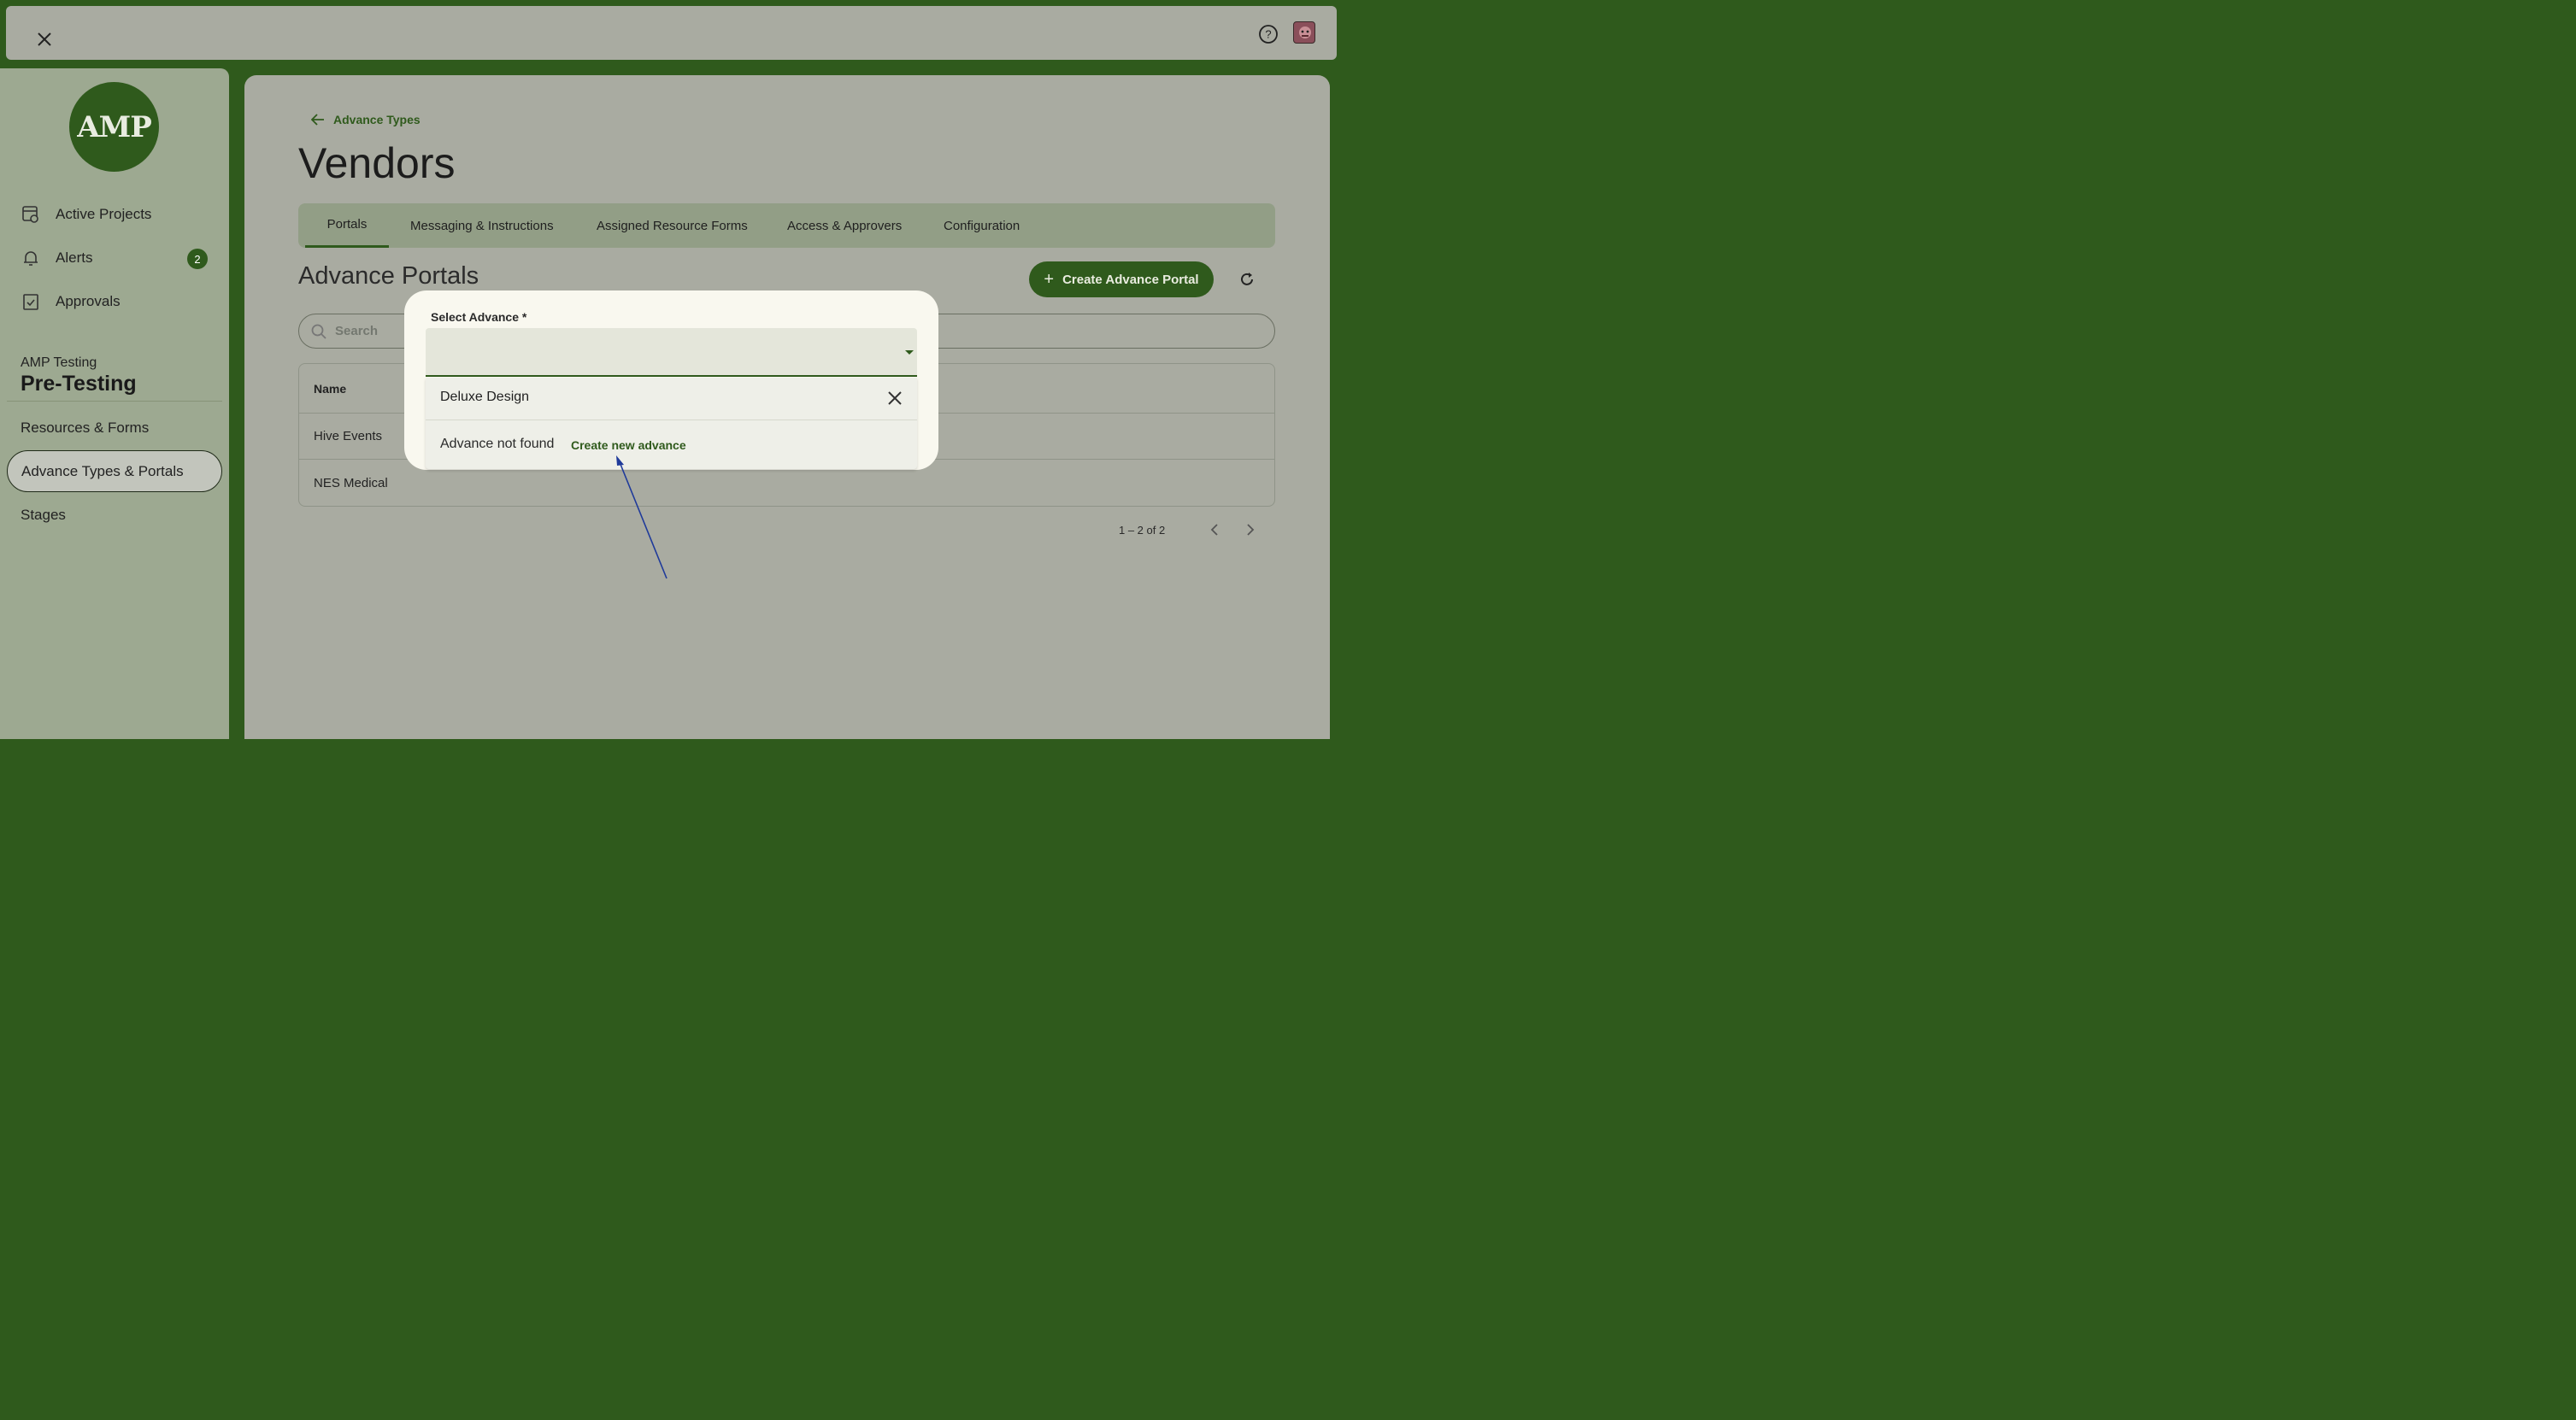  I want to click on sidebar-item-label: Alerts, so click(74, 257).